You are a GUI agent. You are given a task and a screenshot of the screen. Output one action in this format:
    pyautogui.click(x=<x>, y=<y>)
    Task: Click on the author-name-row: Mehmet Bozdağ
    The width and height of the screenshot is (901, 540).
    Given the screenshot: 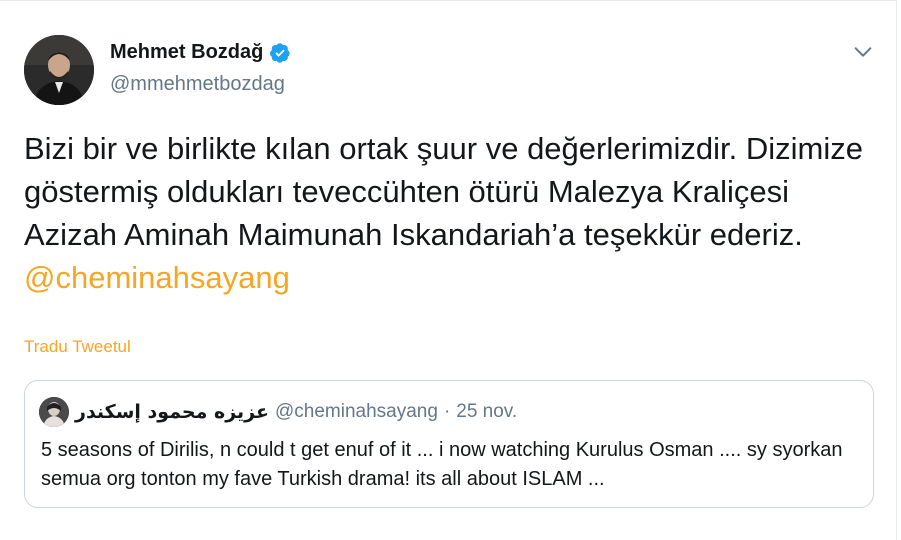 What is the action you would take?
    pyautogui.click(x=200, y=52)
    